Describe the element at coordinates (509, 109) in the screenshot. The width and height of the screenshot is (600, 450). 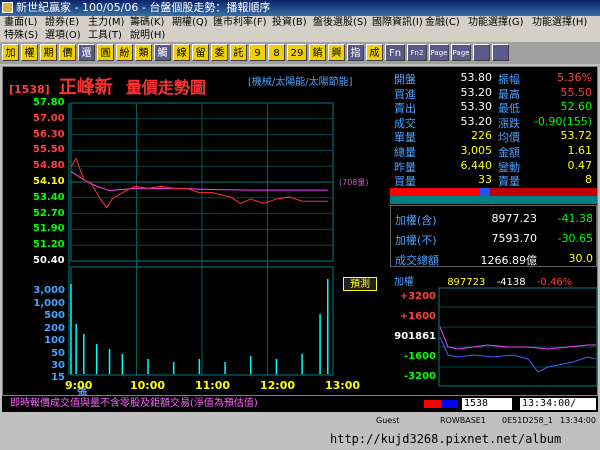
I see `quote-label: 最低` at that location.